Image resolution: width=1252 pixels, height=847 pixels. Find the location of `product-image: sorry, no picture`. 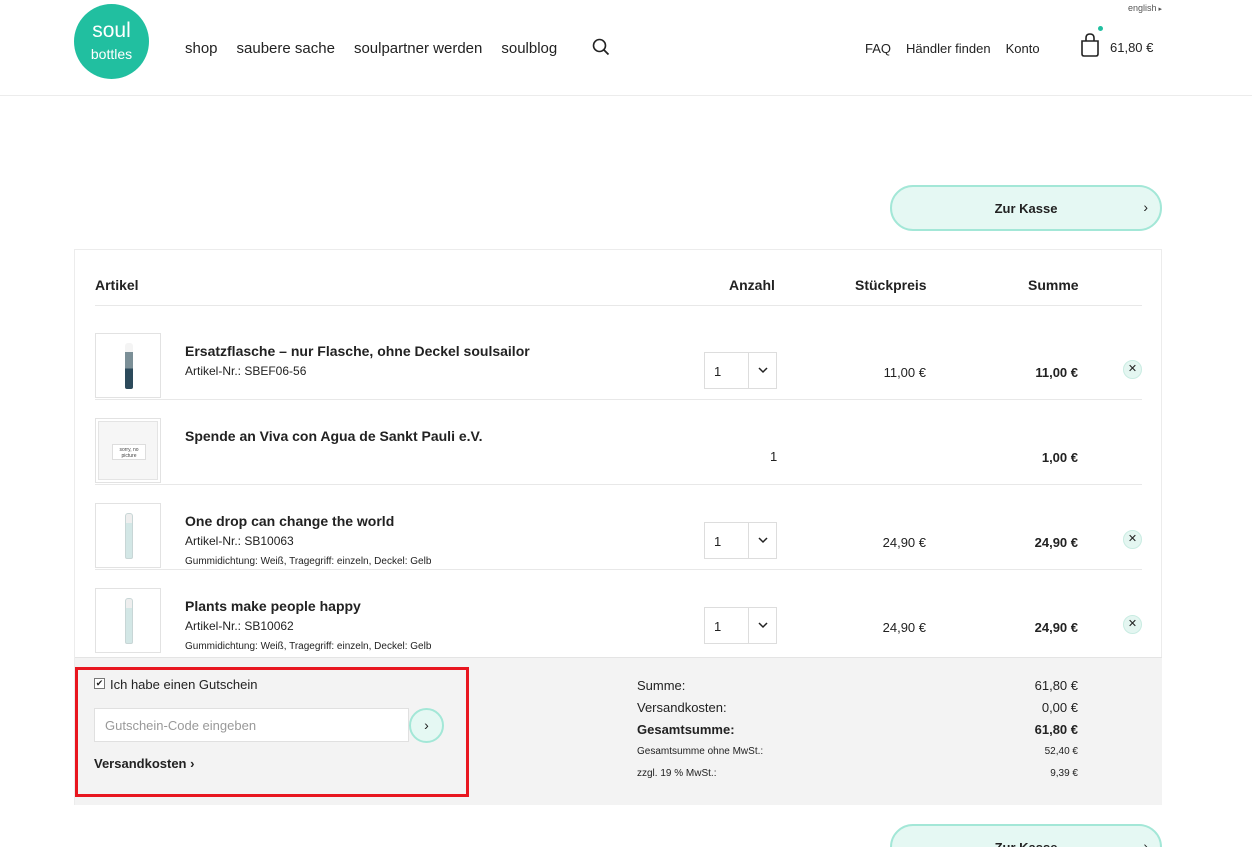

product-image: sorry, no picture is located at coordinates (128, 450).